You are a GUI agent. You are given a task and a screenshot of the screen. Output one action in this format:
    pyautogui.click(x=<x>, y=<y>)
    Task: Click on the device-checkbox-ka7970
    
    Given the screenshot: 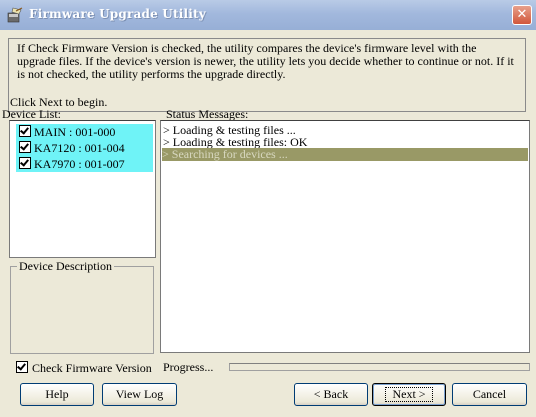 What is the action you would take?
    pyautogui.click(x=25, y=163)
    